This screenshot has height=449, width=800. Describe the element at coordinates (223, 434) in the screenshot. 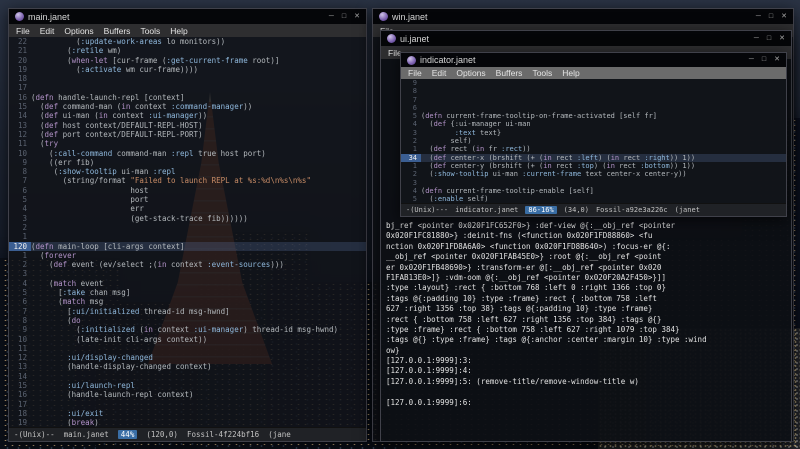

I see `modeline-vcs-branch: Fossil-4f224bf16` at that location.